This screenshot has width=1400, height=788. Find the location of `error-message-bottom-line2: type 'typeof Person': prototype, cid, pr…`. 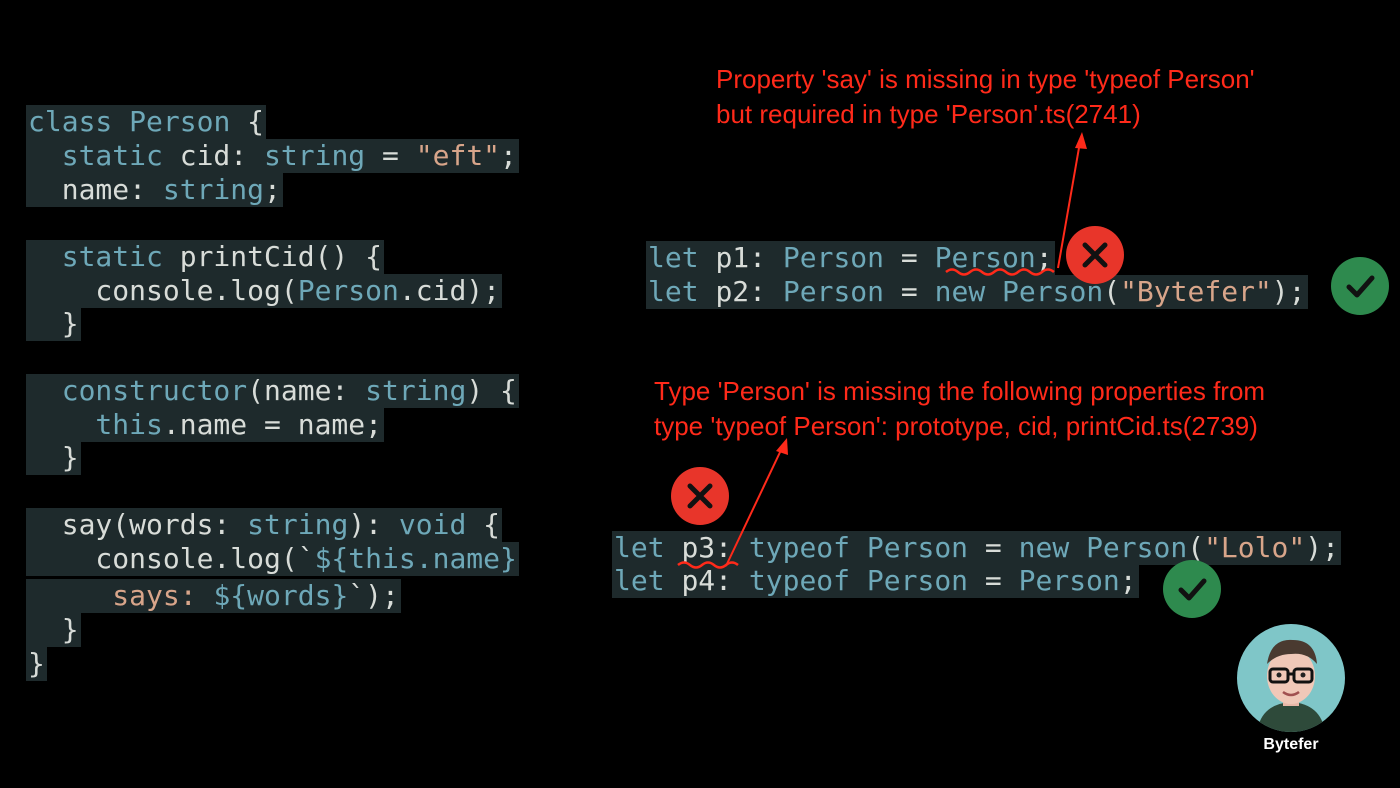

error-message-bottom-line2: type 'typeof Person': prototype, cid, pr… is located at coordinates (956, 426).